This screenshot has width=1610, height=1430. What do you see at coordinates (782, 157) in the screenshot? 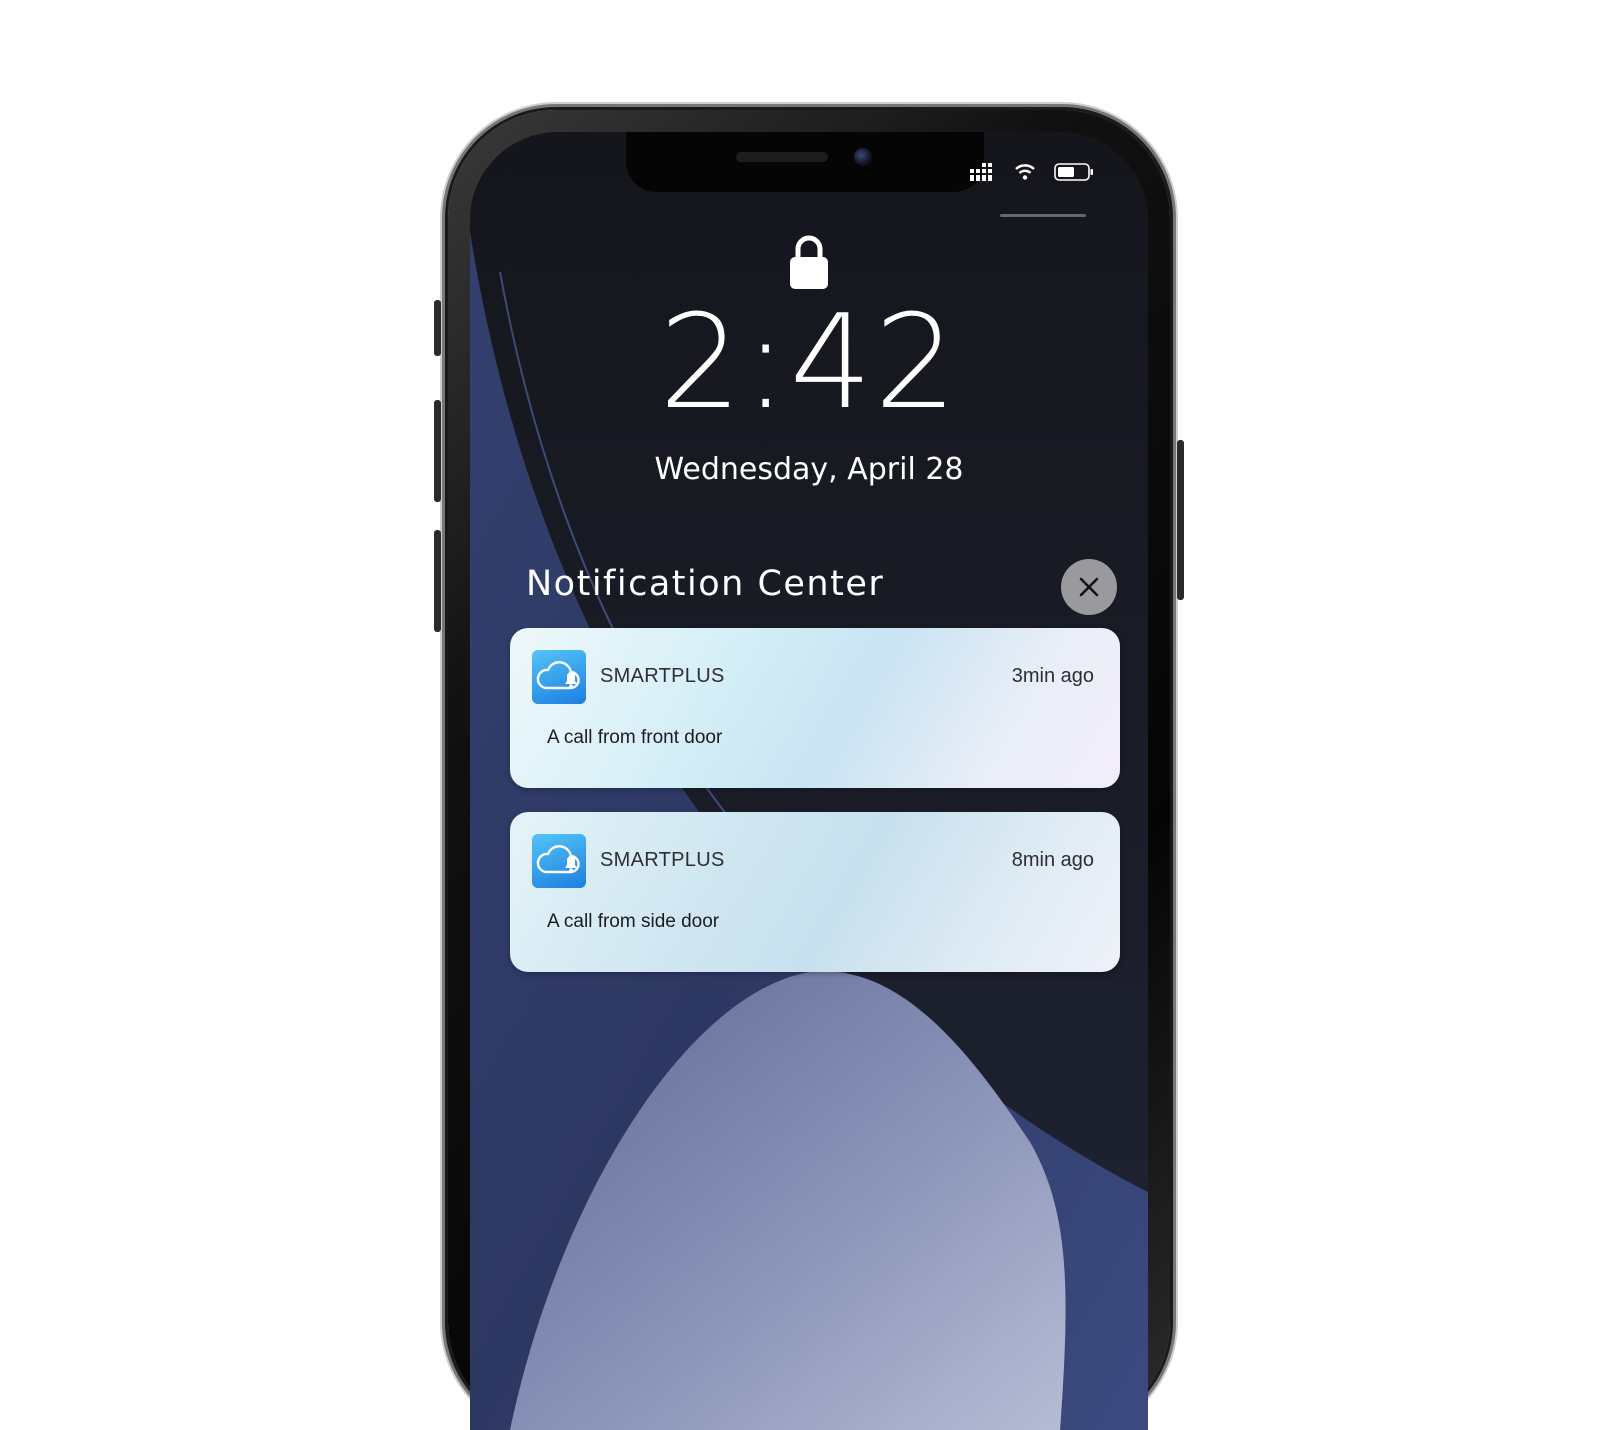
I see `speaker-grille` at bounding box center [782, 157].